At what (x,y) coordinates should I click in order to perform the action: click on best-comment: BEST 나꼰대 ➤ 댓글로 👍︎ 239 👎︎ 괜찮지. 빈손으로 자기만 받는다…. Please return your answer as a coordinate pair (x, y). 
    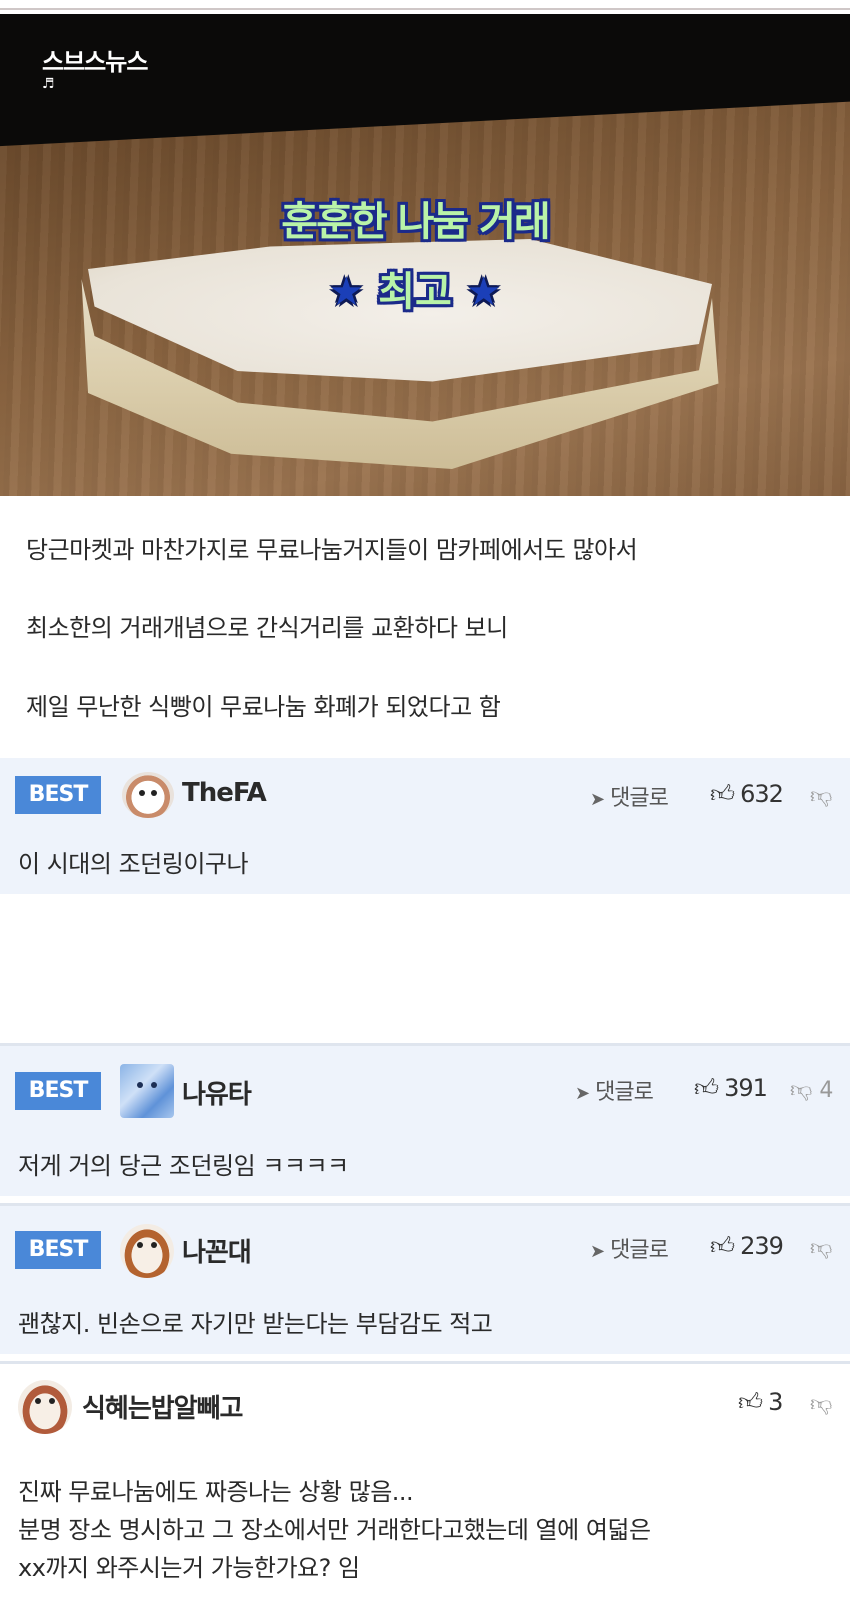
    Looking at the image, I should click on (425, 1278).